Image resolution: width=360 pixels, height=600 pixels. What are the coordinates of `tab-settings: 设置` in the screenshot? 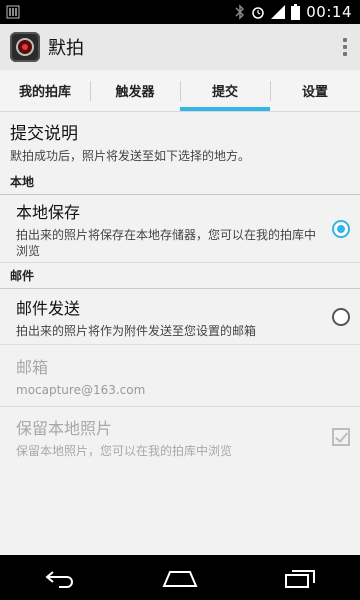 It's located at (315, 90).